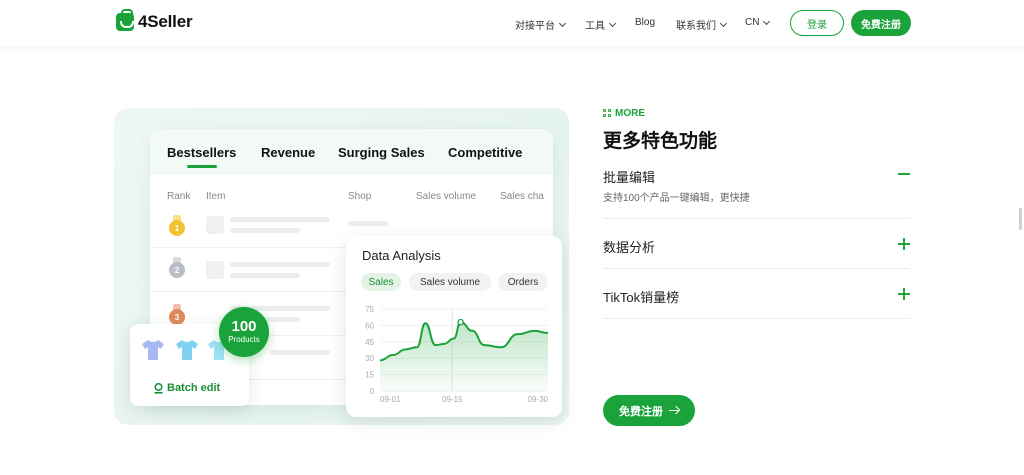 The image size is (1024, 475). I want to click on sales-area-chart: 0 15 30 45 60 75 09-01 09-15 09-30, so click(457, 354).